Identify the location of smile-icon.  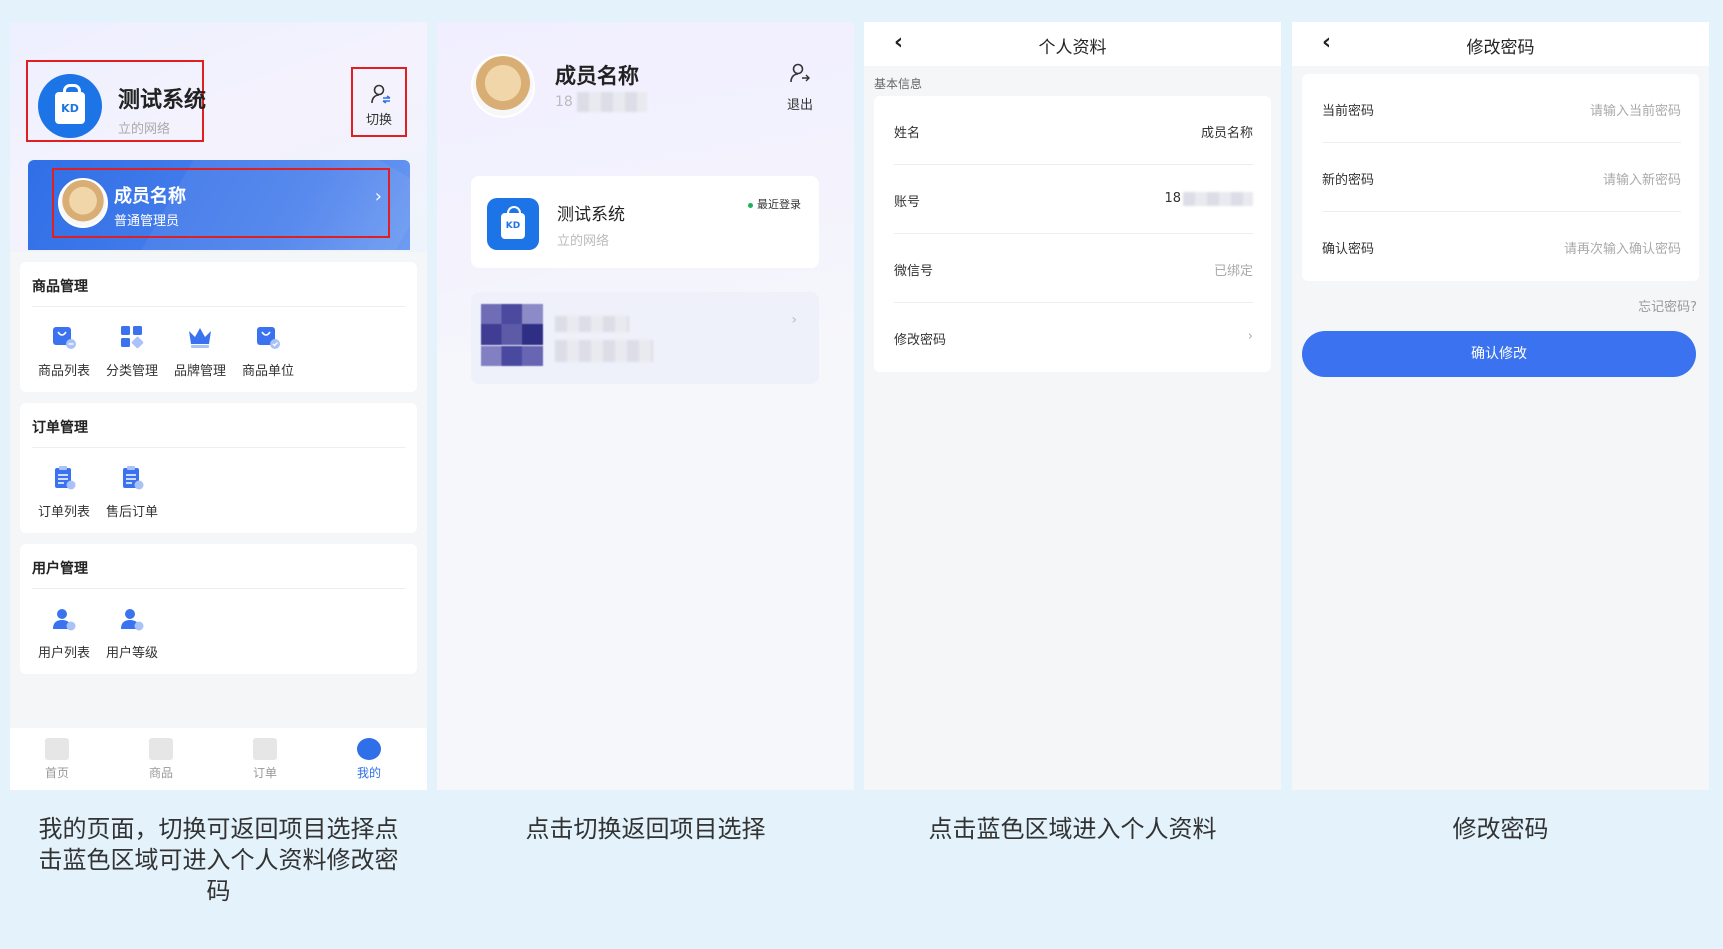
(369, 749).